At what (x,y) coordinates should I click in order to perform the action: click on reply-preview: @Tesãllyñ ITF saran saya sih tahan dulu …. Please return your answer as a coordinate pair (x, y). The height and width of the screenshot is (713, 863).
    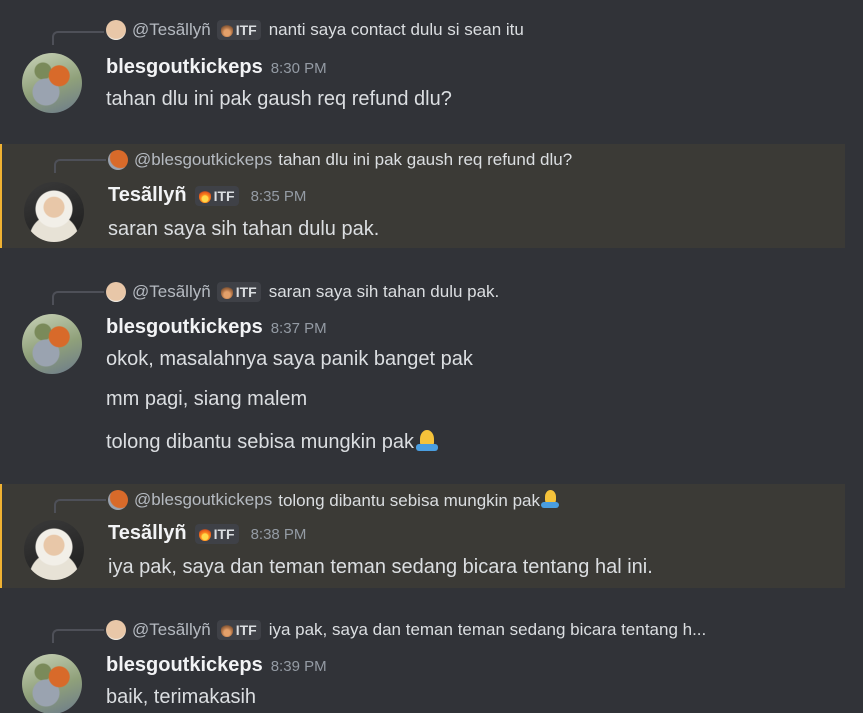
    Looking at the image, I should click on (302, 292).